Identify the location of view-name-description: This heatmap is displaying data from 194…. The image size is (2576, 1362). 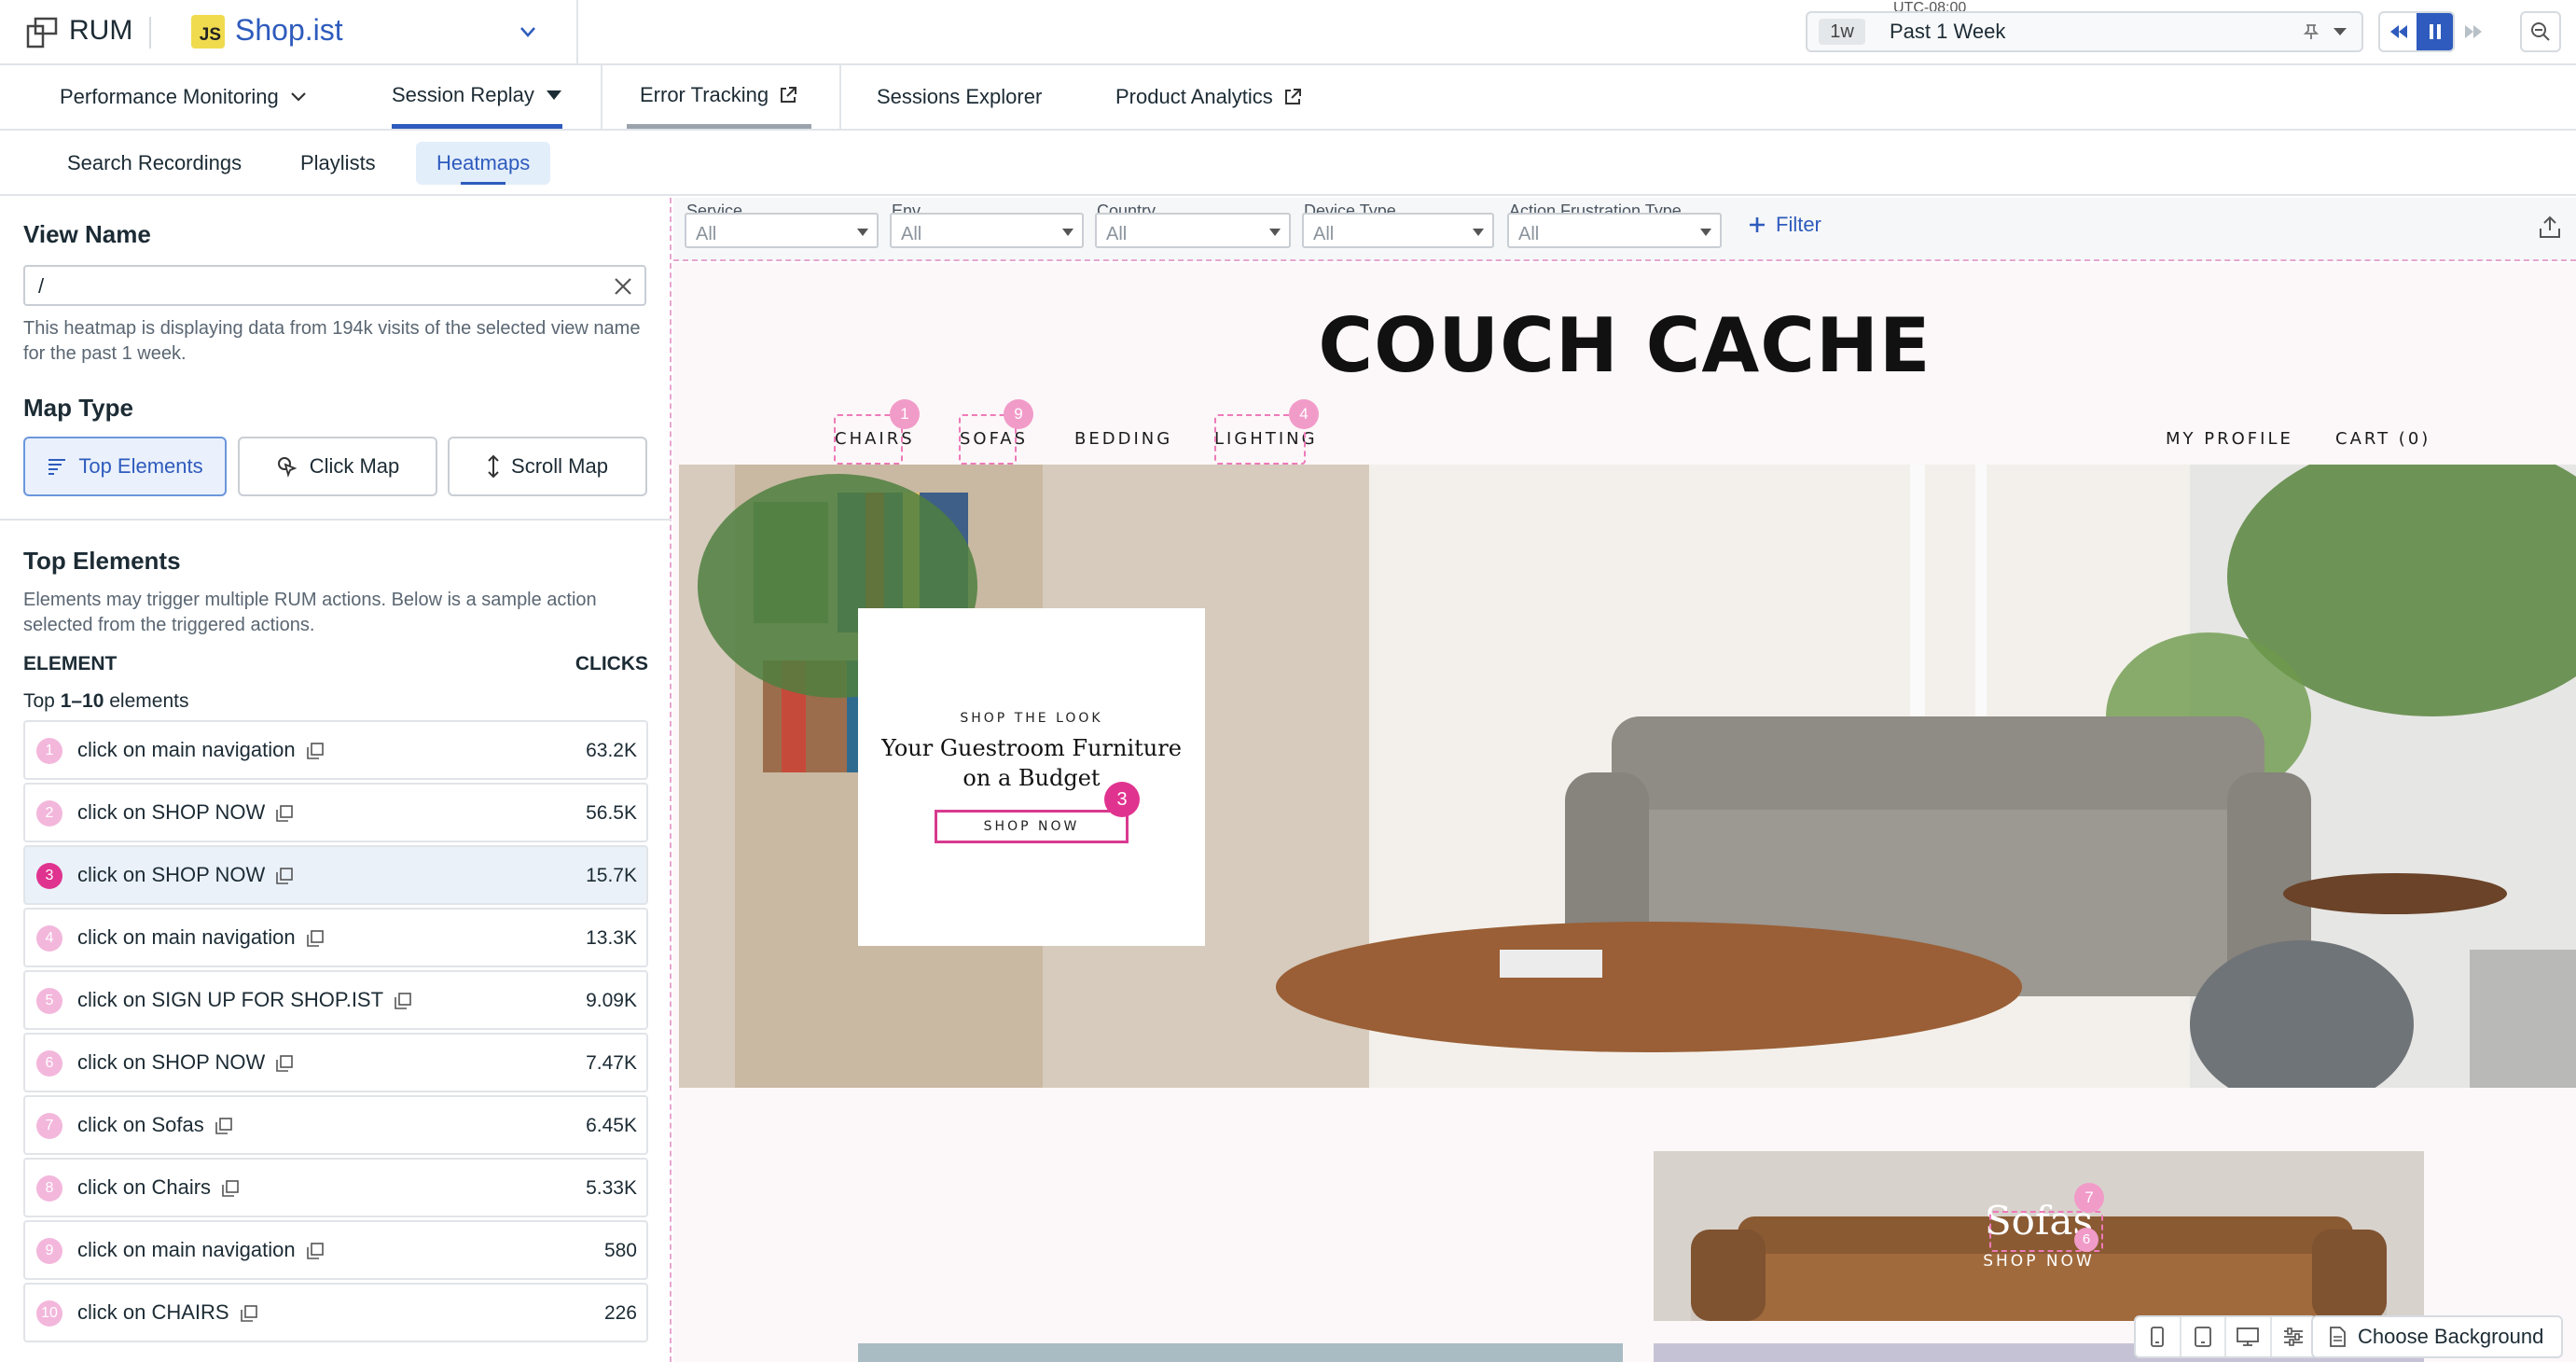
(332, 341).